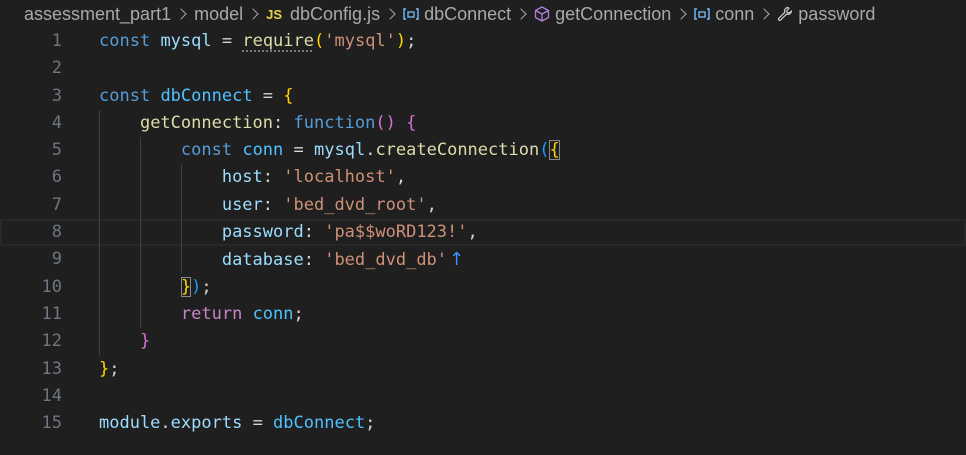  What do you see at coordinates (218, 14) in the screenshot?
I see `breadcrumb-folder-model: model` at bounding box center [218, 14].